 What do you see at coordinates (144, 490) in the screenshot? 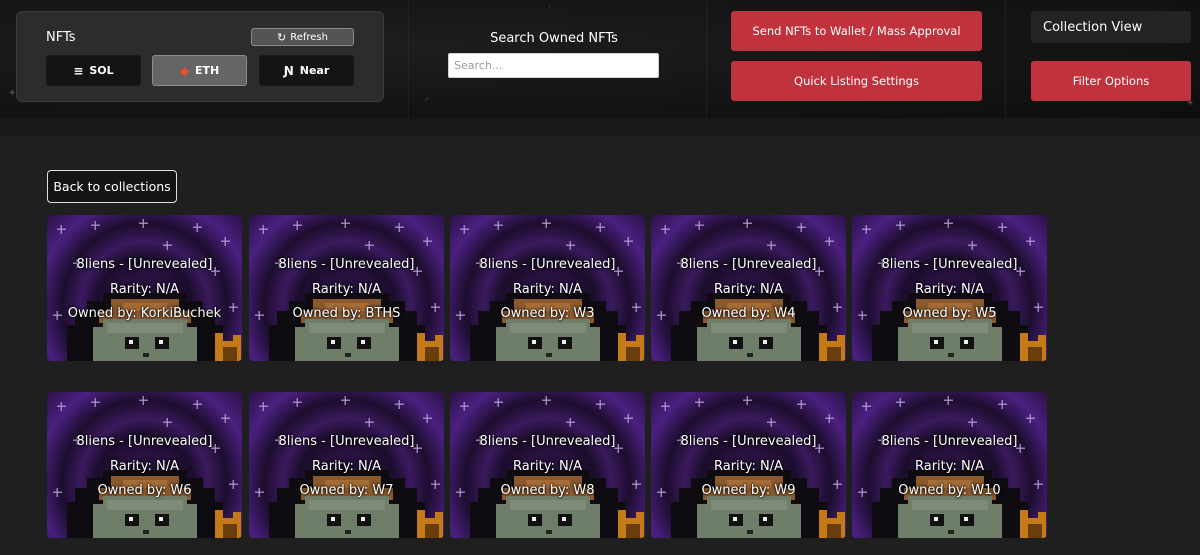
I see `nft-owner: Owned by: W6` at bounding box center [144, 490].